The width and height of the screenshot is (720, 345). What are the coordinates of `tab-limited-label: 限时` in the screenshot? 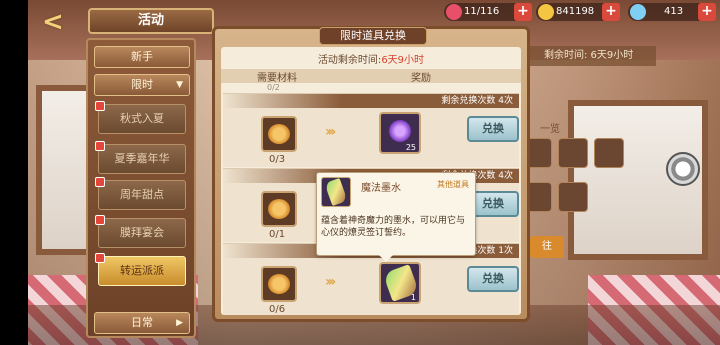 It's located at (142, 84).